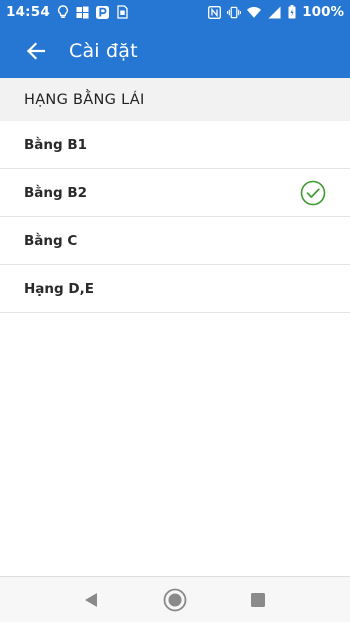 The width and height of the screenshot is (350, 622). What do you see at coordinates (175, 145) in the screenshot?
I see `list-item-b1: Bằng B1` at bounding box center [175, 145].